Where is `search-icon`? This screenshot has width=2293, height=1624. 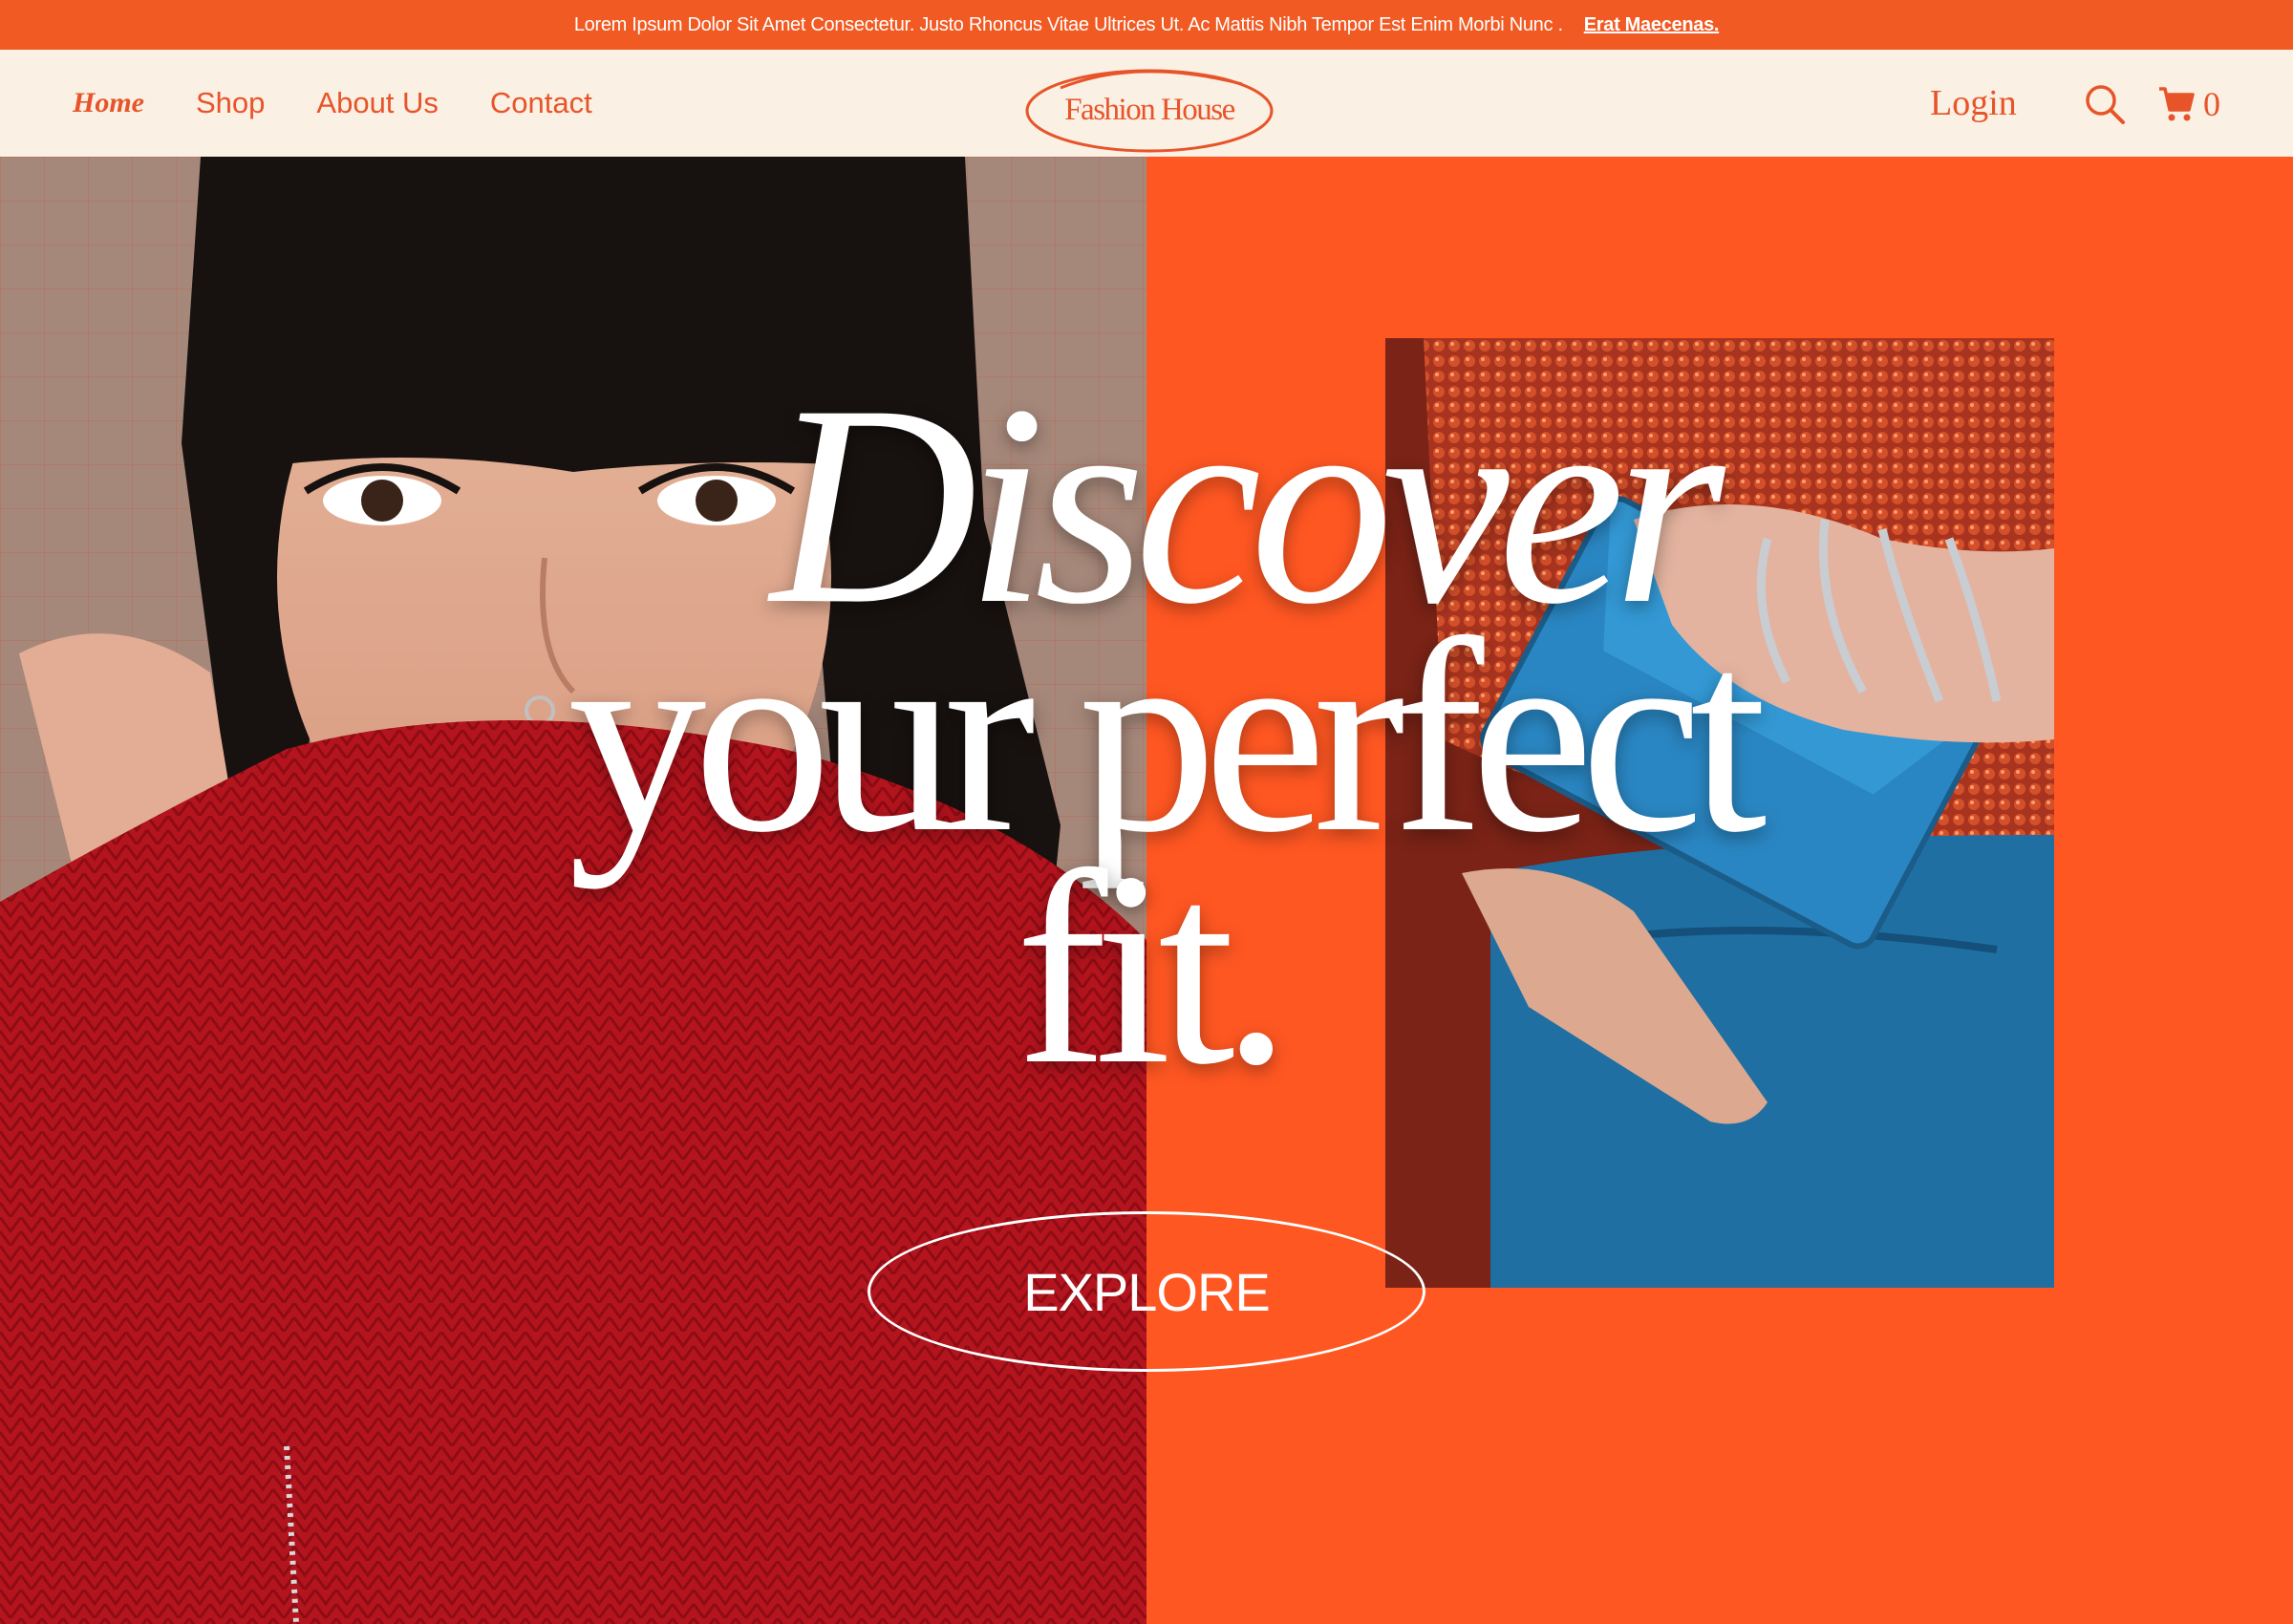
search-icon is located at coordinates (2105, 105).